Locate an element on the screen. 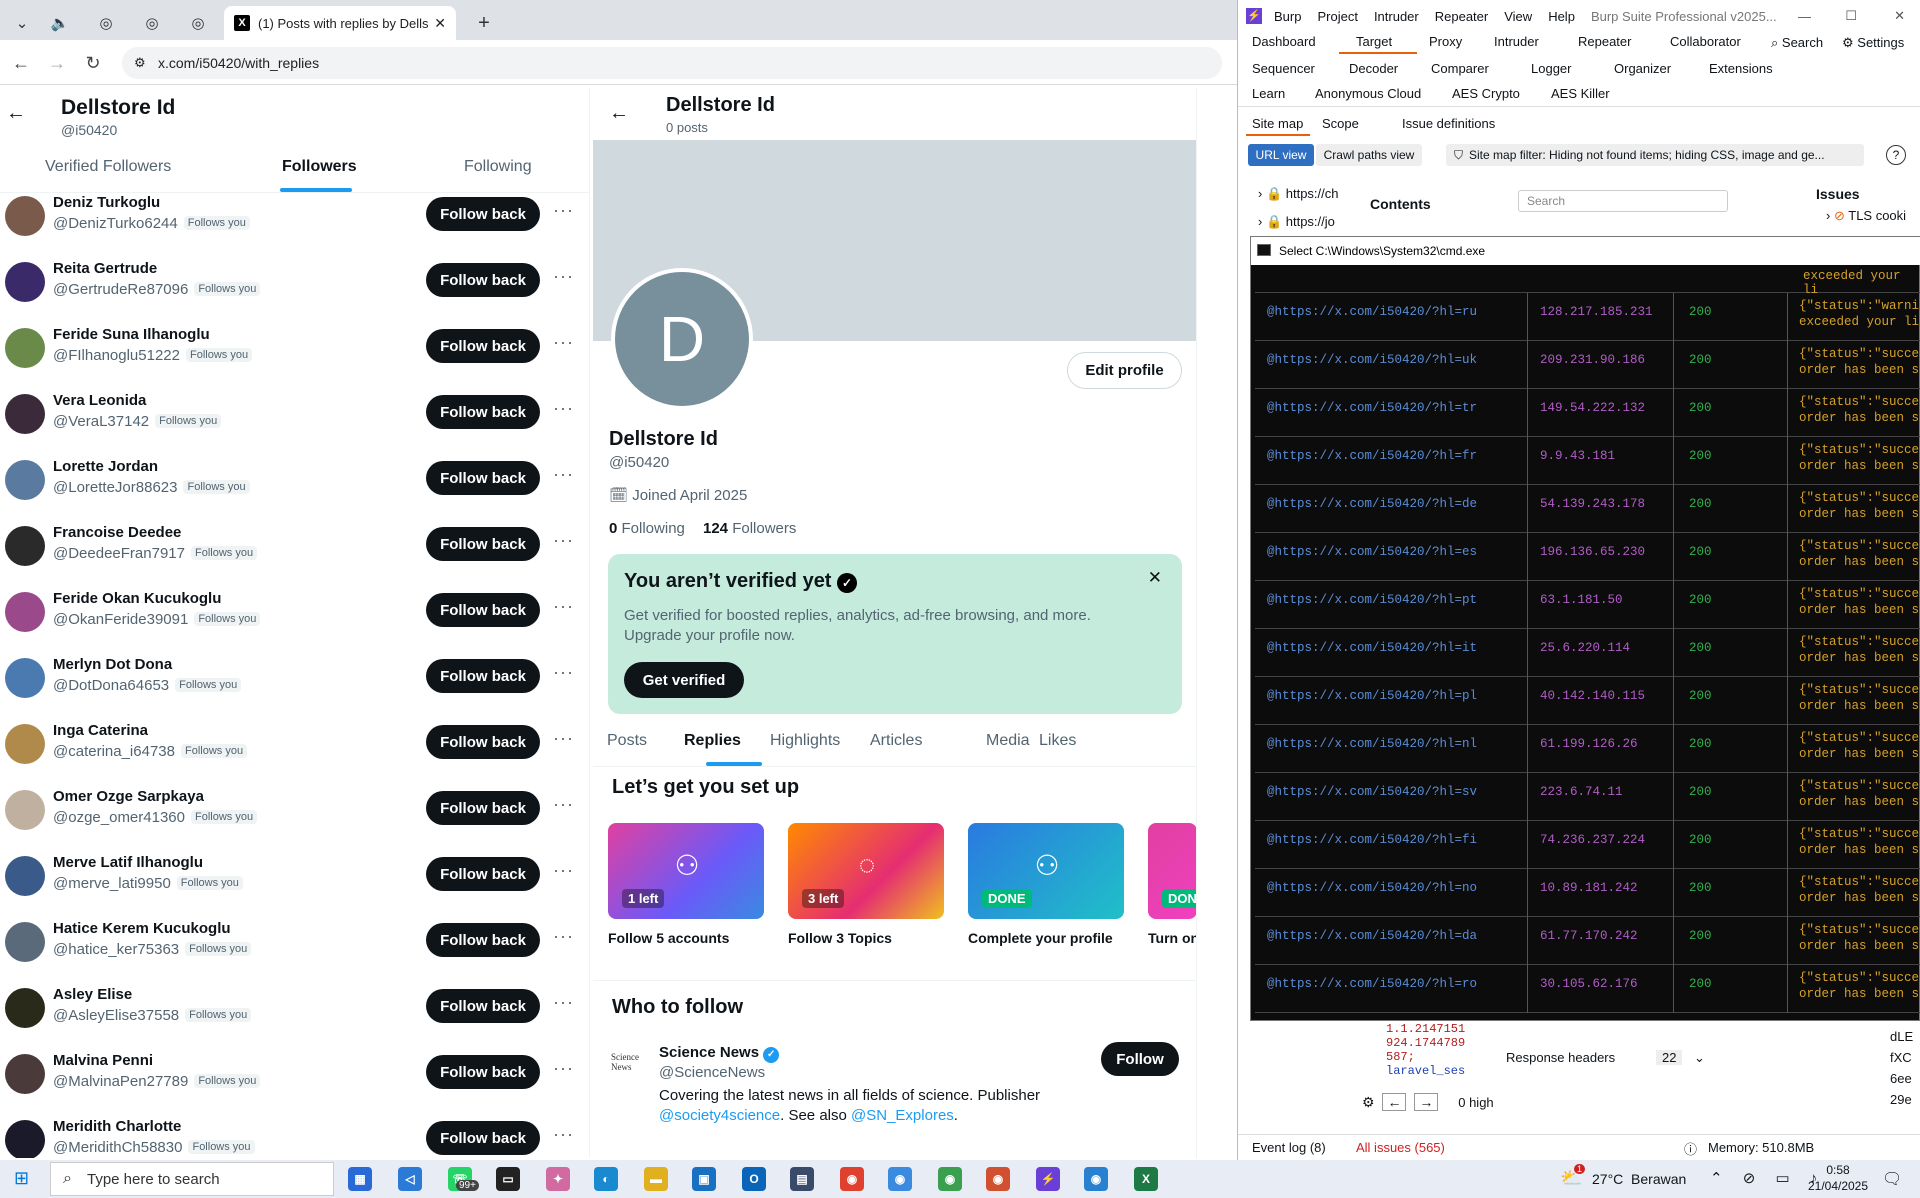 Image resolution: width=1920 pixels, height=1198 pixels. verify-close-icon: ✕ is located at coordinates (1155, 578).